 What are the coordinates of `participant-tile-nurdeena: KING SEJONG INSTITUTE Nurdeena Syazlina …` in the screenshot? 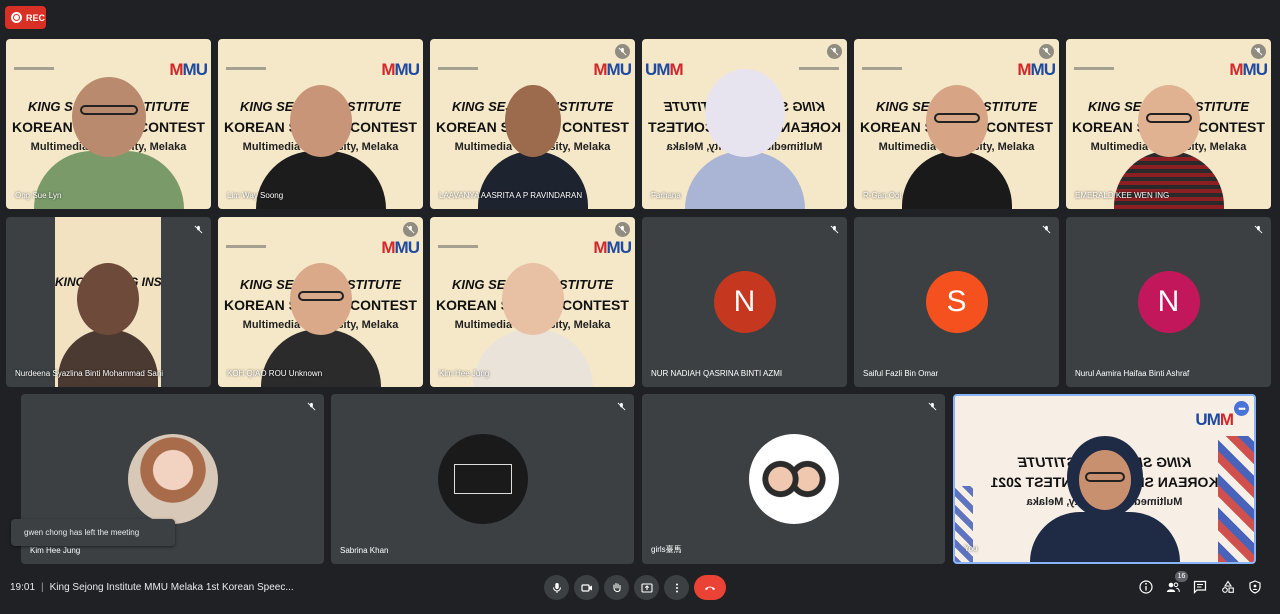 It's located at (108, 302).